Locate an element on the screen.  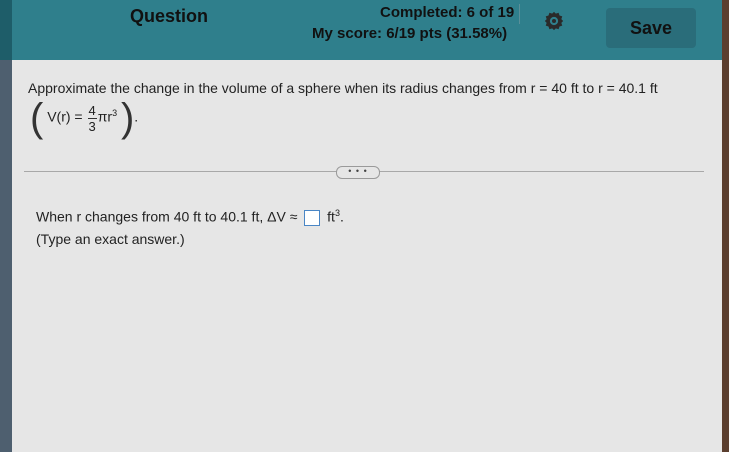
close-paren: ) is located at coordinates (127, 118).